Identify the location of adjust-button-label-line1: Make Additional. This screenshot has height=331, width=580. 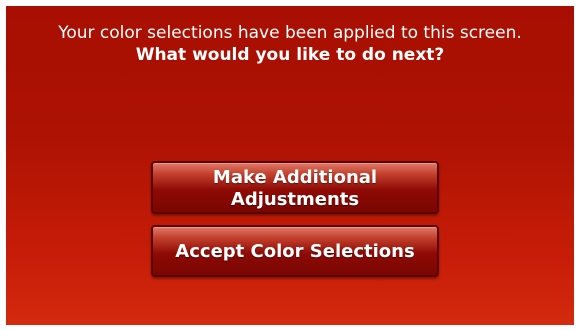
(295, 177).